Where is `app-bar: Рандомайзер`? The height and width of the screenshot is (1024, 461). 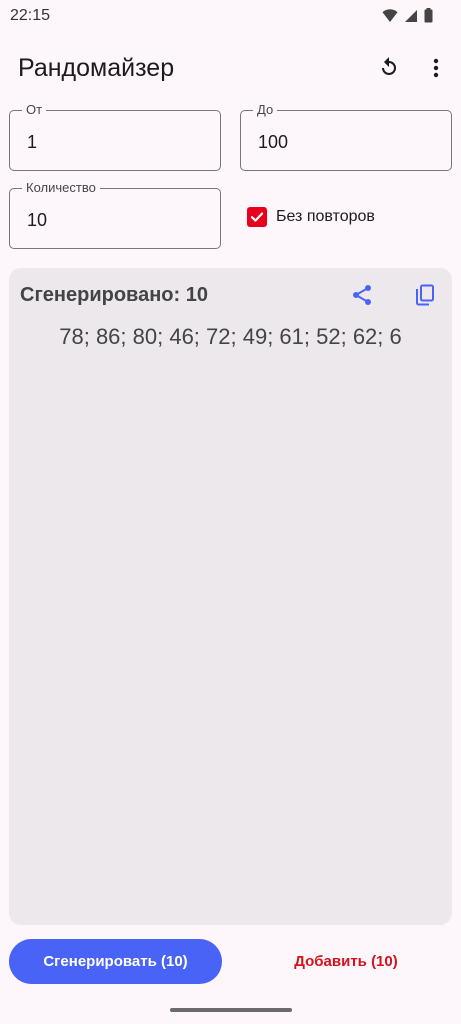 app-bar: Рандомайзер is located at coordinates (230, 68).